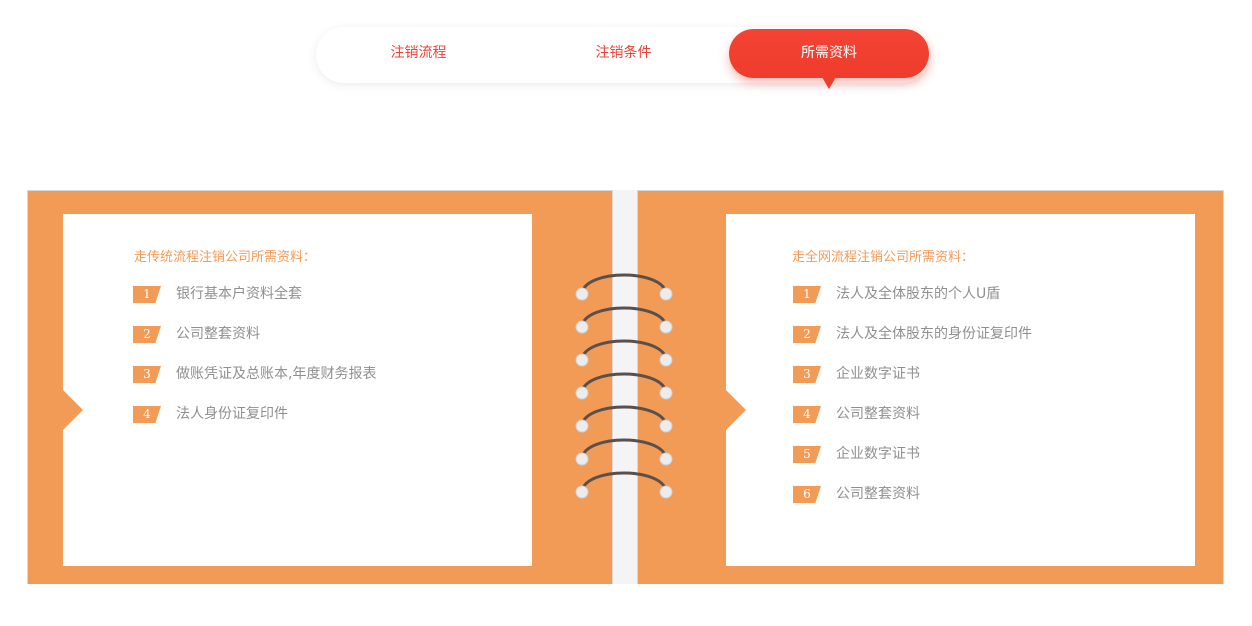 This screenshot has height=626, width=1252. Describe the element at coordinates (418, 55) in the screenshot. I see `tab-cancellation-process: 注销流程` at that location.